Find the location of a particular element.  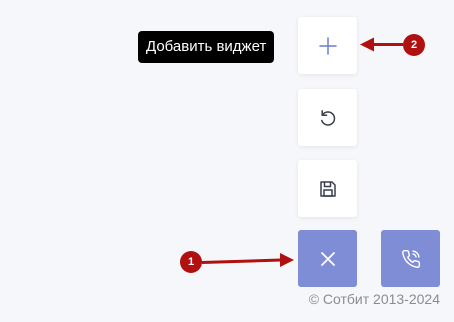

close-icon is located at coordinates (327, 258).